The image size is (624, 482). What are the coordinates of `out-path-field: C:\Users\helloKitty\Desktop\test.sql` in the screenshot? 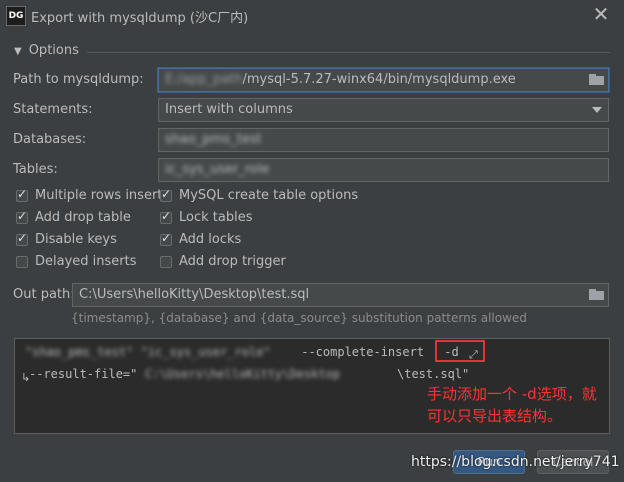 It's located at (340, 295).